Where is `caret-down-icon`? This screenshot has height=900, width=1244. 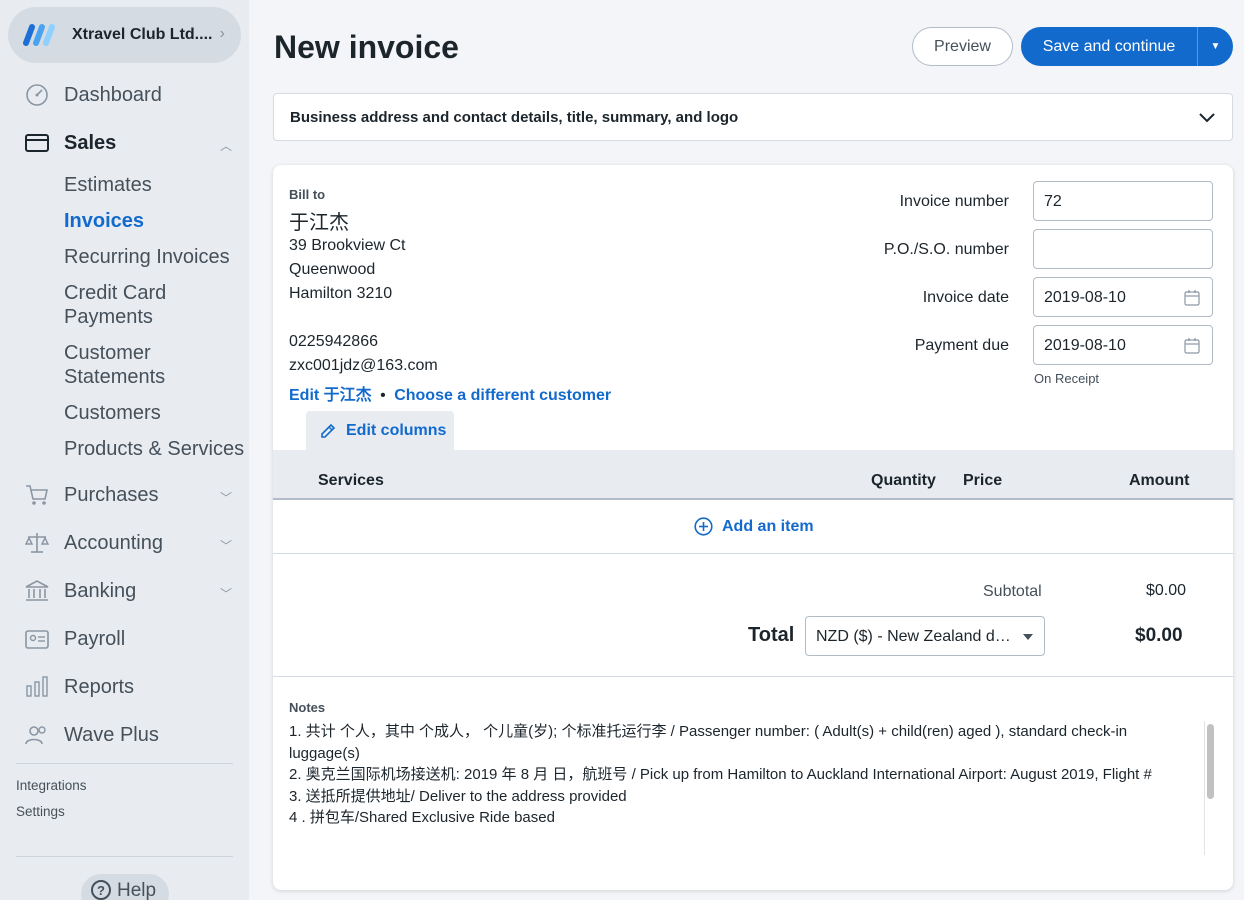 caret-down-icon is located at coordinates (1028, 637).